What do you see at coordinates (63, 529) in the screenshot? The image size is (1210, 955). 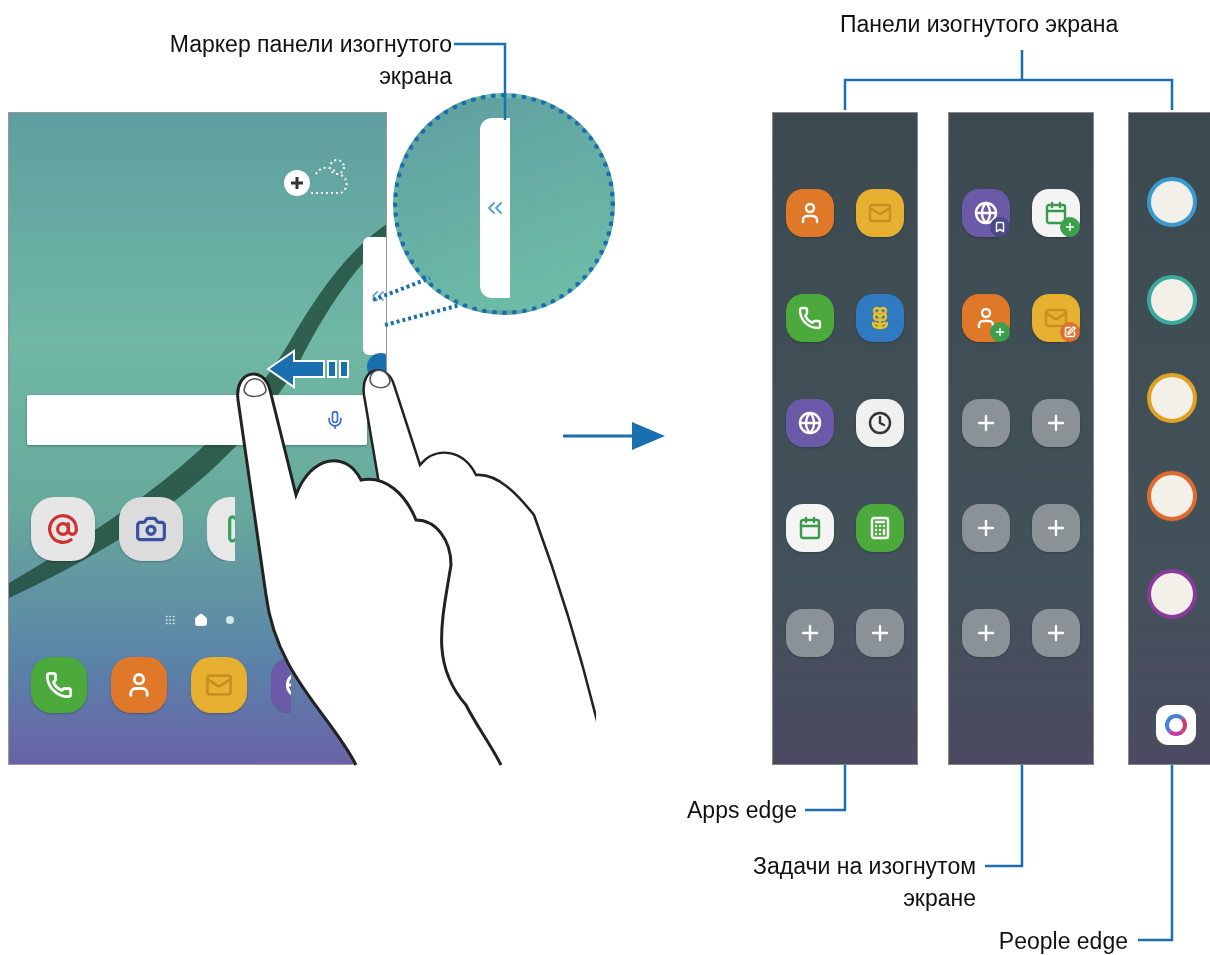 I see `email-icon` at bounding box center [63, 529].